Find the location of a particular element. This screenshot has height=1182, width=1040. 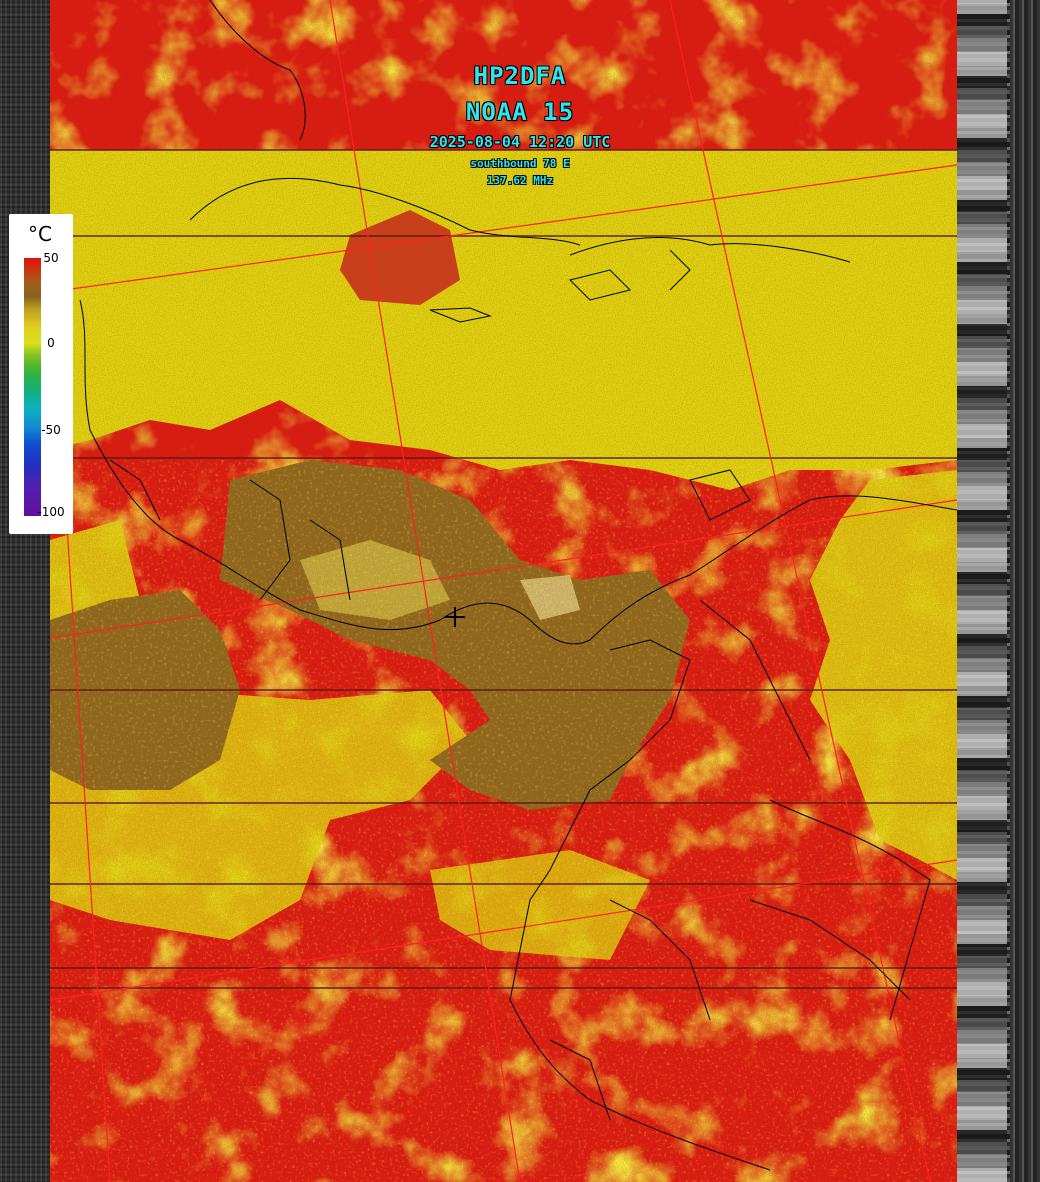

pass-direction: southbound 78 E is located at coordinates (520, 163).